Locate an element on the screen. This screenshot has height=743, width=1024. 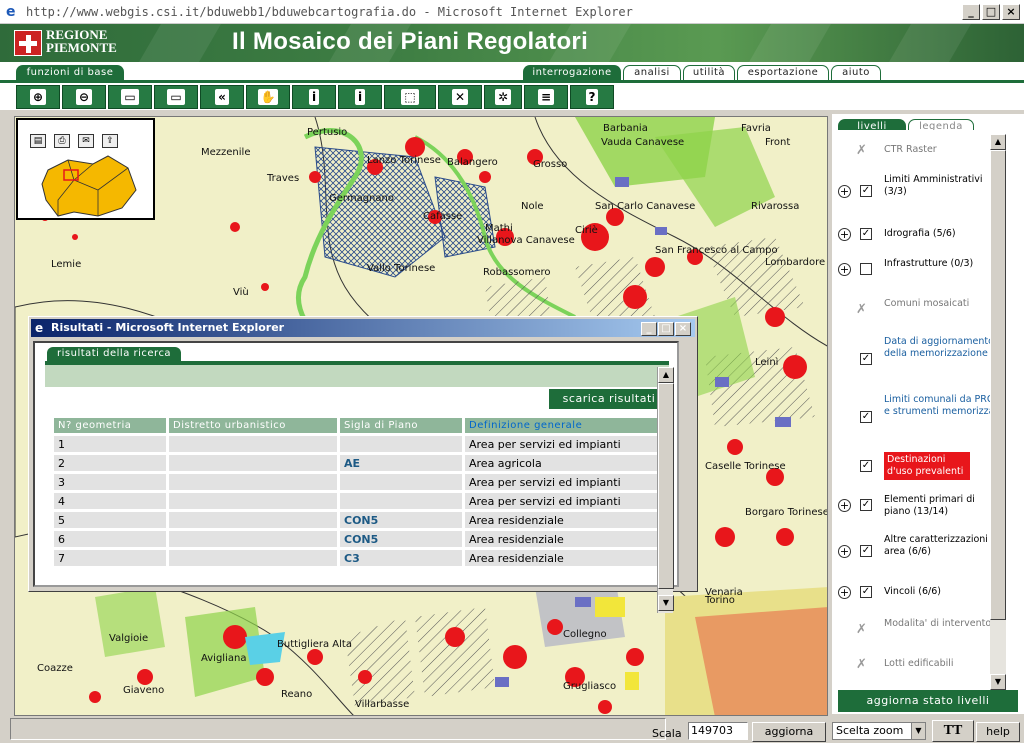
layer-item: + ✓ Elementi primari di piano (13/14) is located at coordinates (919, 506).